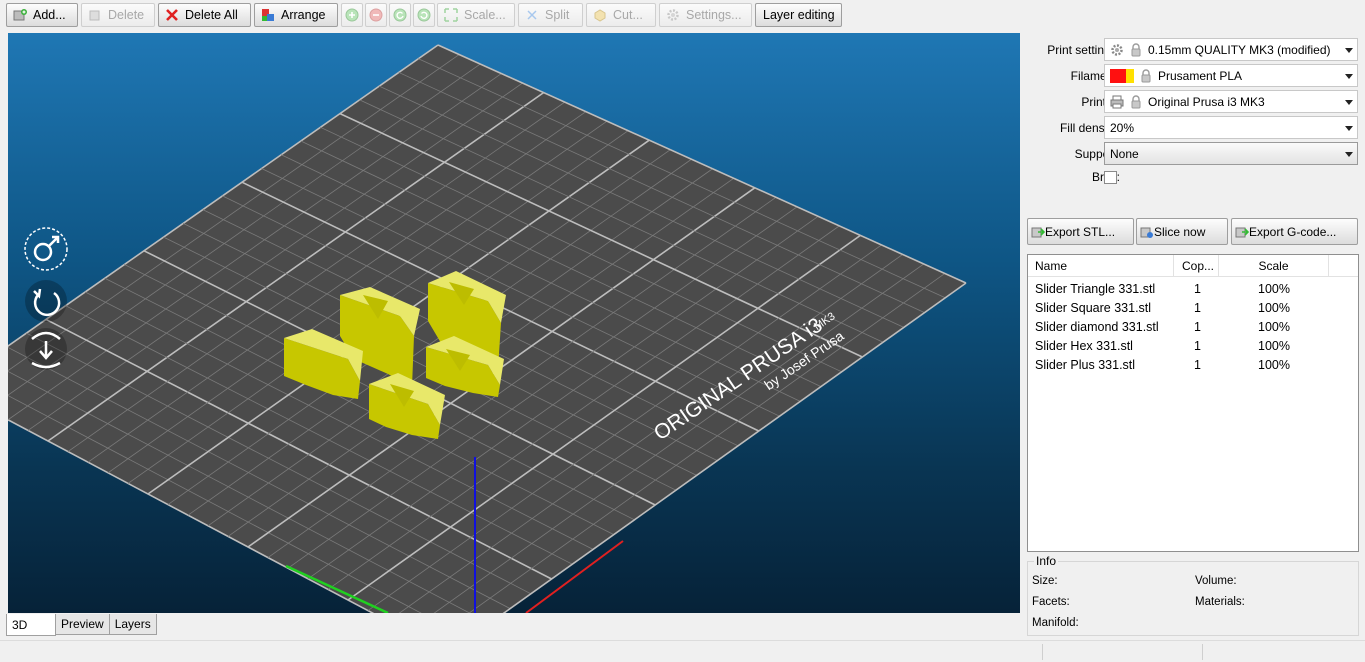  I want to click on print-settings-combo: 0.15mm QUALITY MK3 (modified), so click(1231, 49).